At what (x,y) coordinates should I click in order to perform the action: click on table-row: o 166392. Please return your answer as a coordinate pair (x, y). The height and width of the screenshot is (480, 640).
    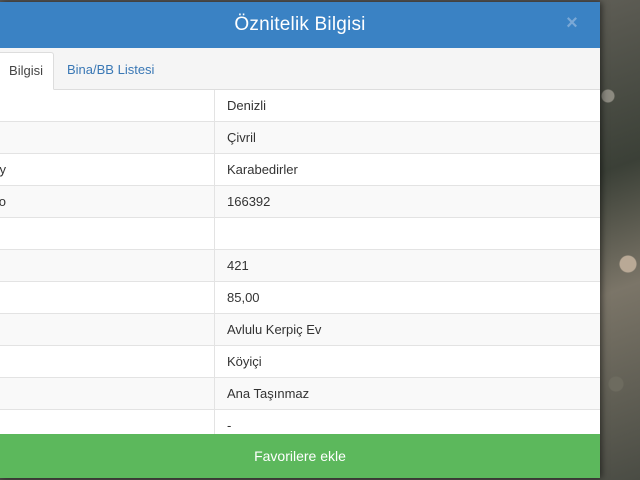
    Looking at the image, I should click on (300, 202).